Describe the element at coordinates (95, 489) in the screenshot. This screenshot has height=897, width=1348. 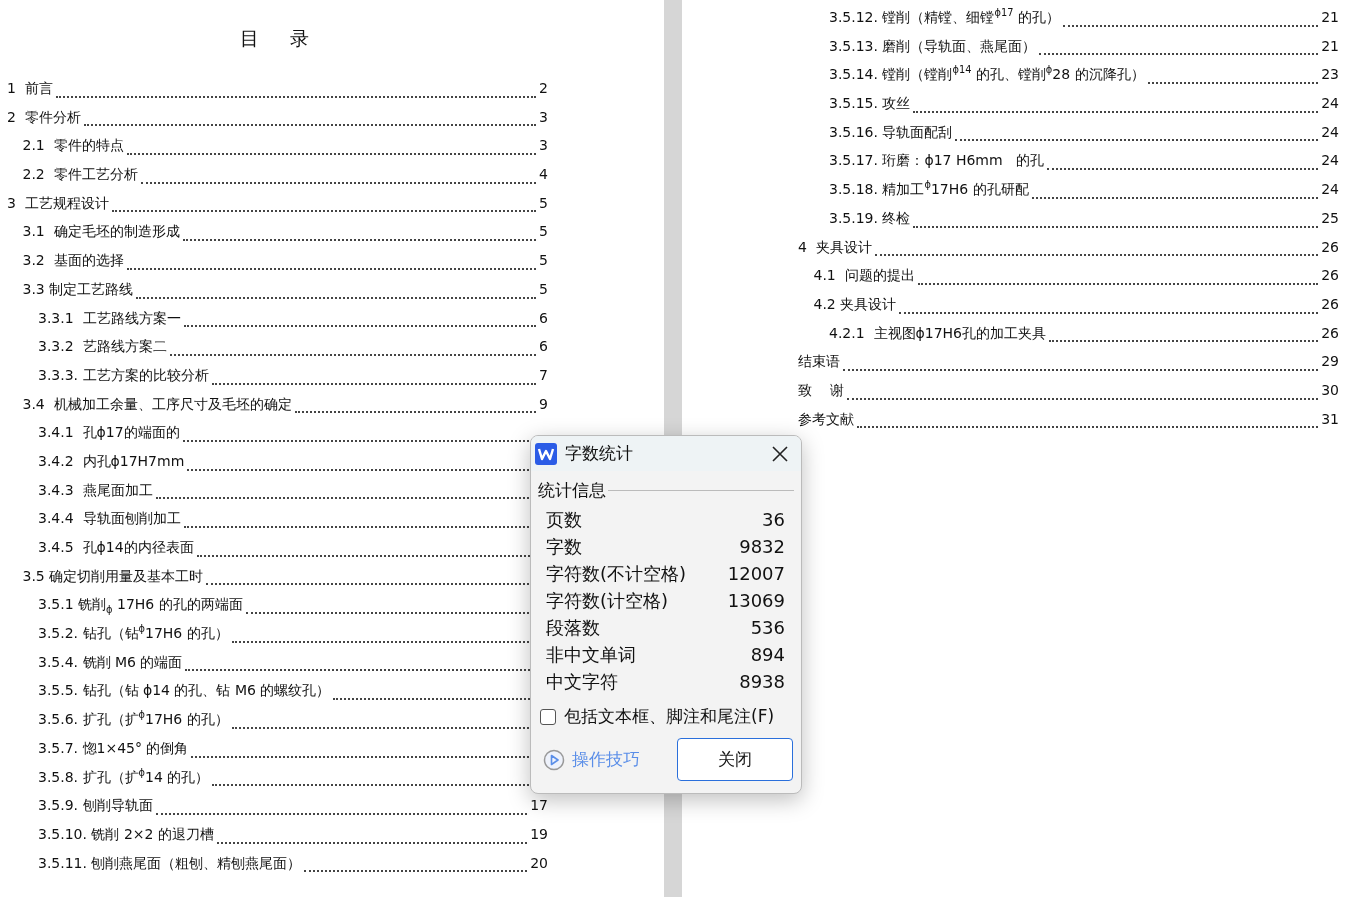
I see `toc-entry: 3.4.3 燕尾面加工` at that location.